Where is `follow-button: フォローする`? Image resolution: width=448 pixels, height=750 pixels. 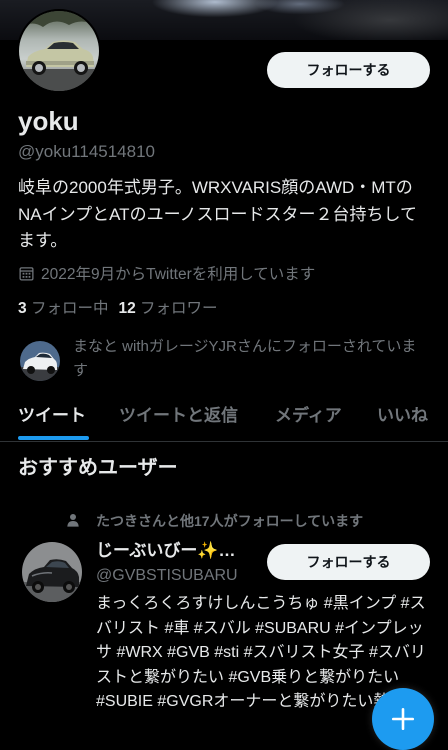
follow-button: フォローする is located at coordinates (348, 70).